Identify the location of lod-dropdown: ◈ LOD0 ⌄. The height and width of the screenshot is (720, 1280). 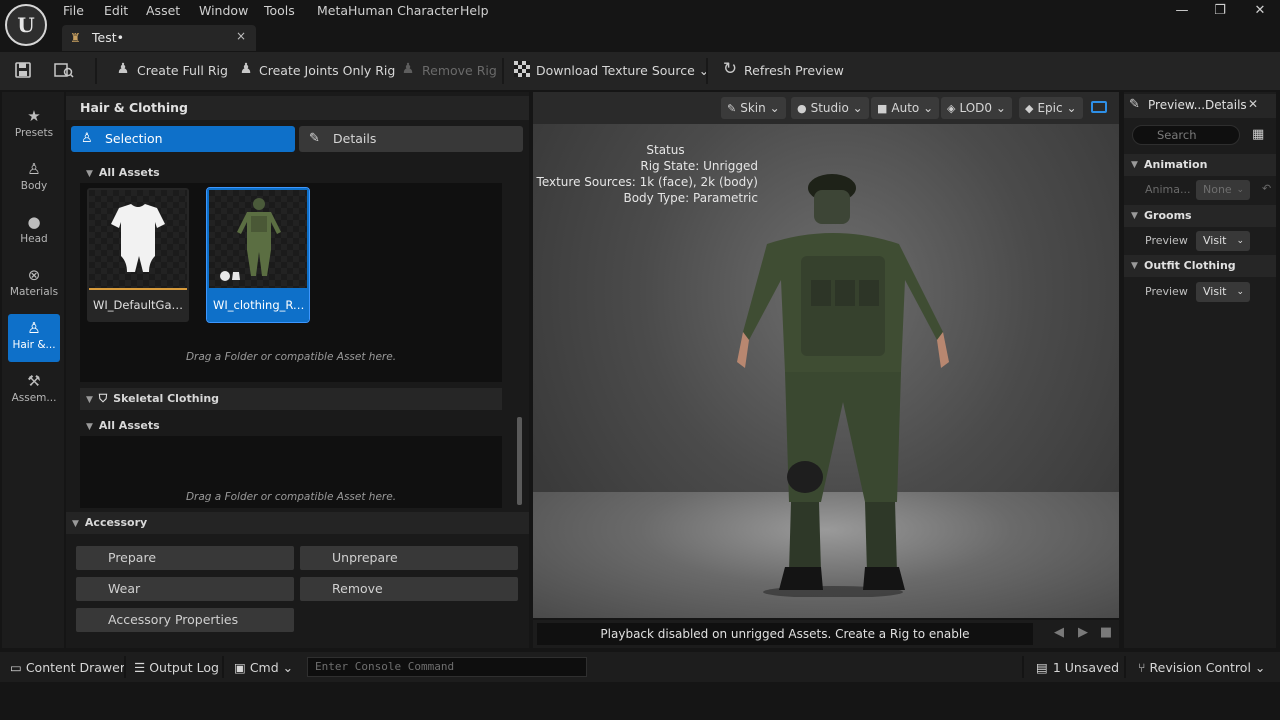
(976, 108).